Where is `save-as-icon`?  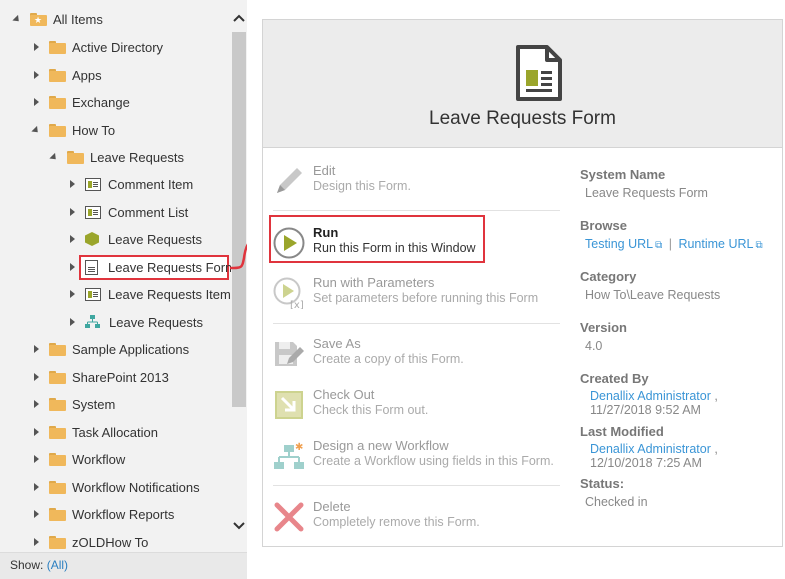
save-as-icon is located at coordinates (289, 354).